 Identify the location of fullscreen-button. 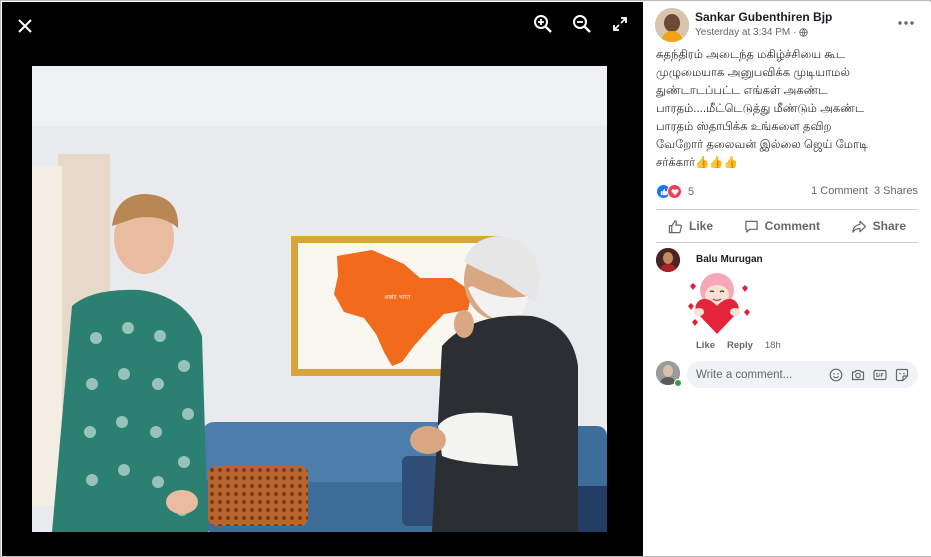
(620, 24).